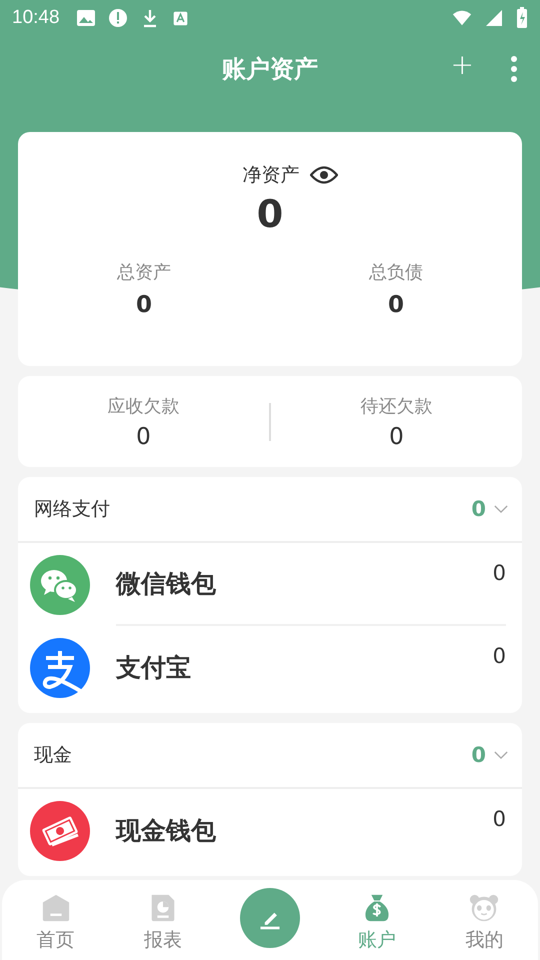 This screenshot has width=540, height=960. What do you see at coordinates (163, 920) in the screenshot?
I see `nav-tab: 报表` at bounding box center [163, 920].